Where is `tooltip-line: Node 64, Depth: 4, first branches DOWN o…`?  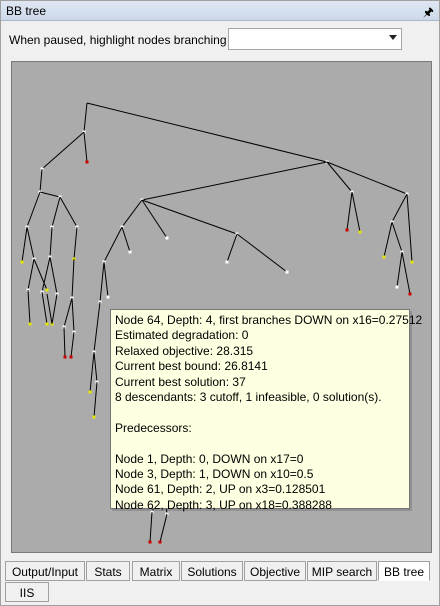
tooltip-line: Node 64, Depth: 4, first branches DOWN o… is located at coordinates (269, 320).